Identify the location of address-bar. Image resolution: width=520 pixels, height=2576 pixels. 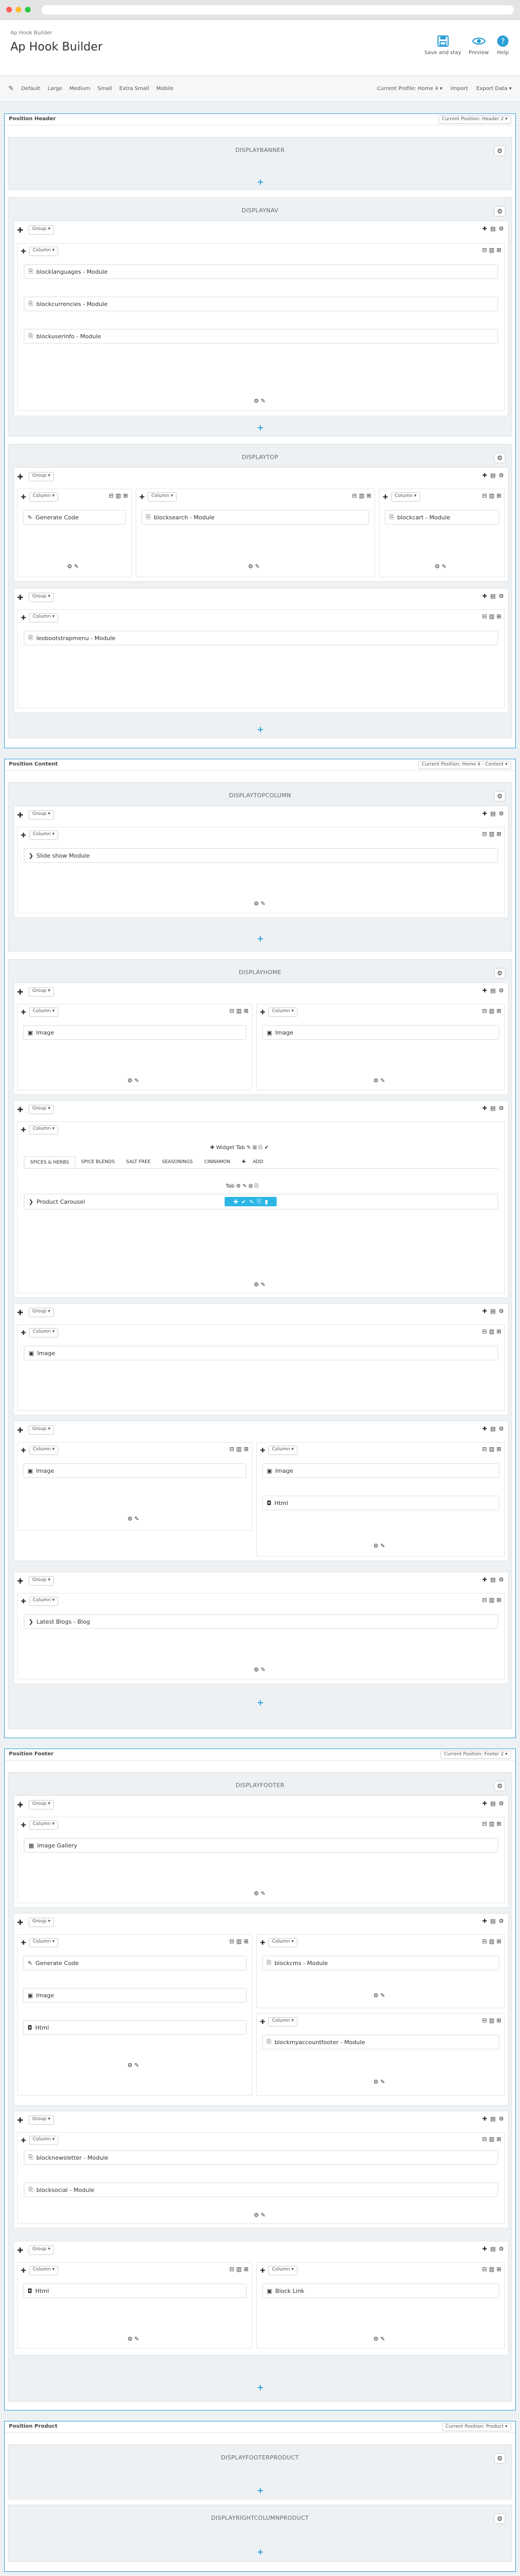
(278, 10).